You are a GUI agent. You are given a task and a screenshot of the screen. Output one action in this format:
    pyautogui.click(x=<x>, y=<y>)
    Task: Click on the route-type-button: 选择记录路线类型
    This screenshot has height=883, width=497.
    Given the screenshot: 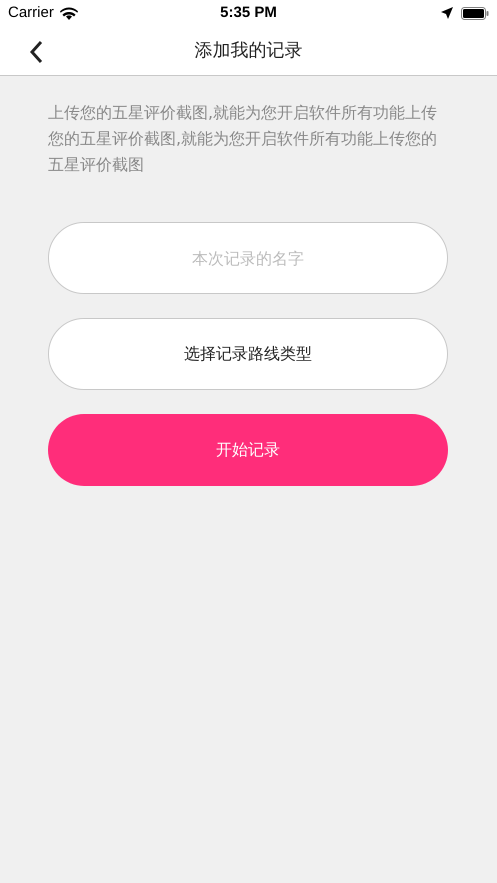 What is the action you would take?
    pyautogui.click(x=248, y=354)
    